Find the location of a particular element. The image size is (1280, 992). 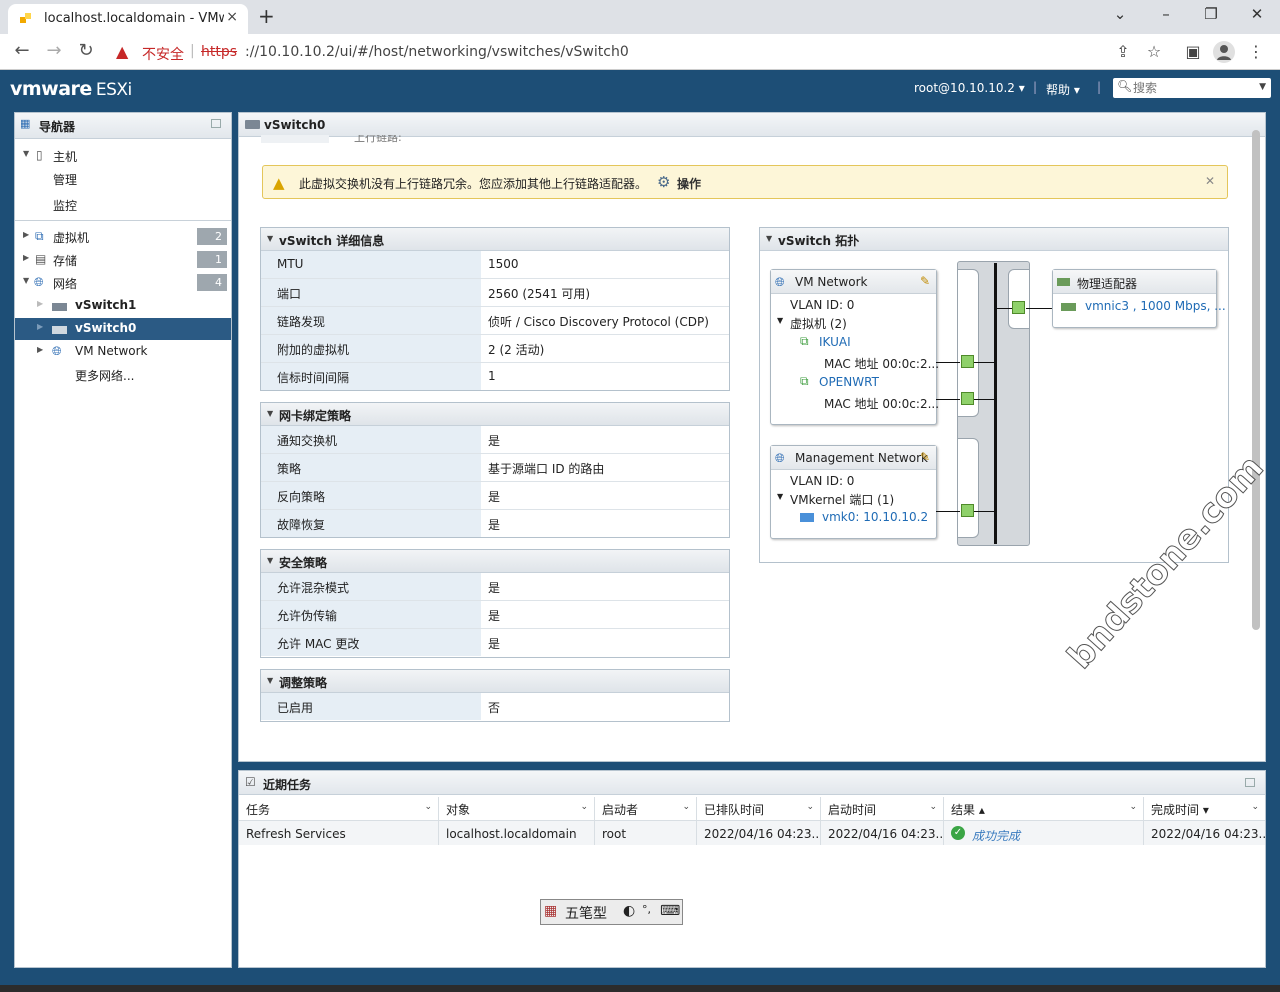

vm-icon: ⧉ is located at coordinates (39, 236).